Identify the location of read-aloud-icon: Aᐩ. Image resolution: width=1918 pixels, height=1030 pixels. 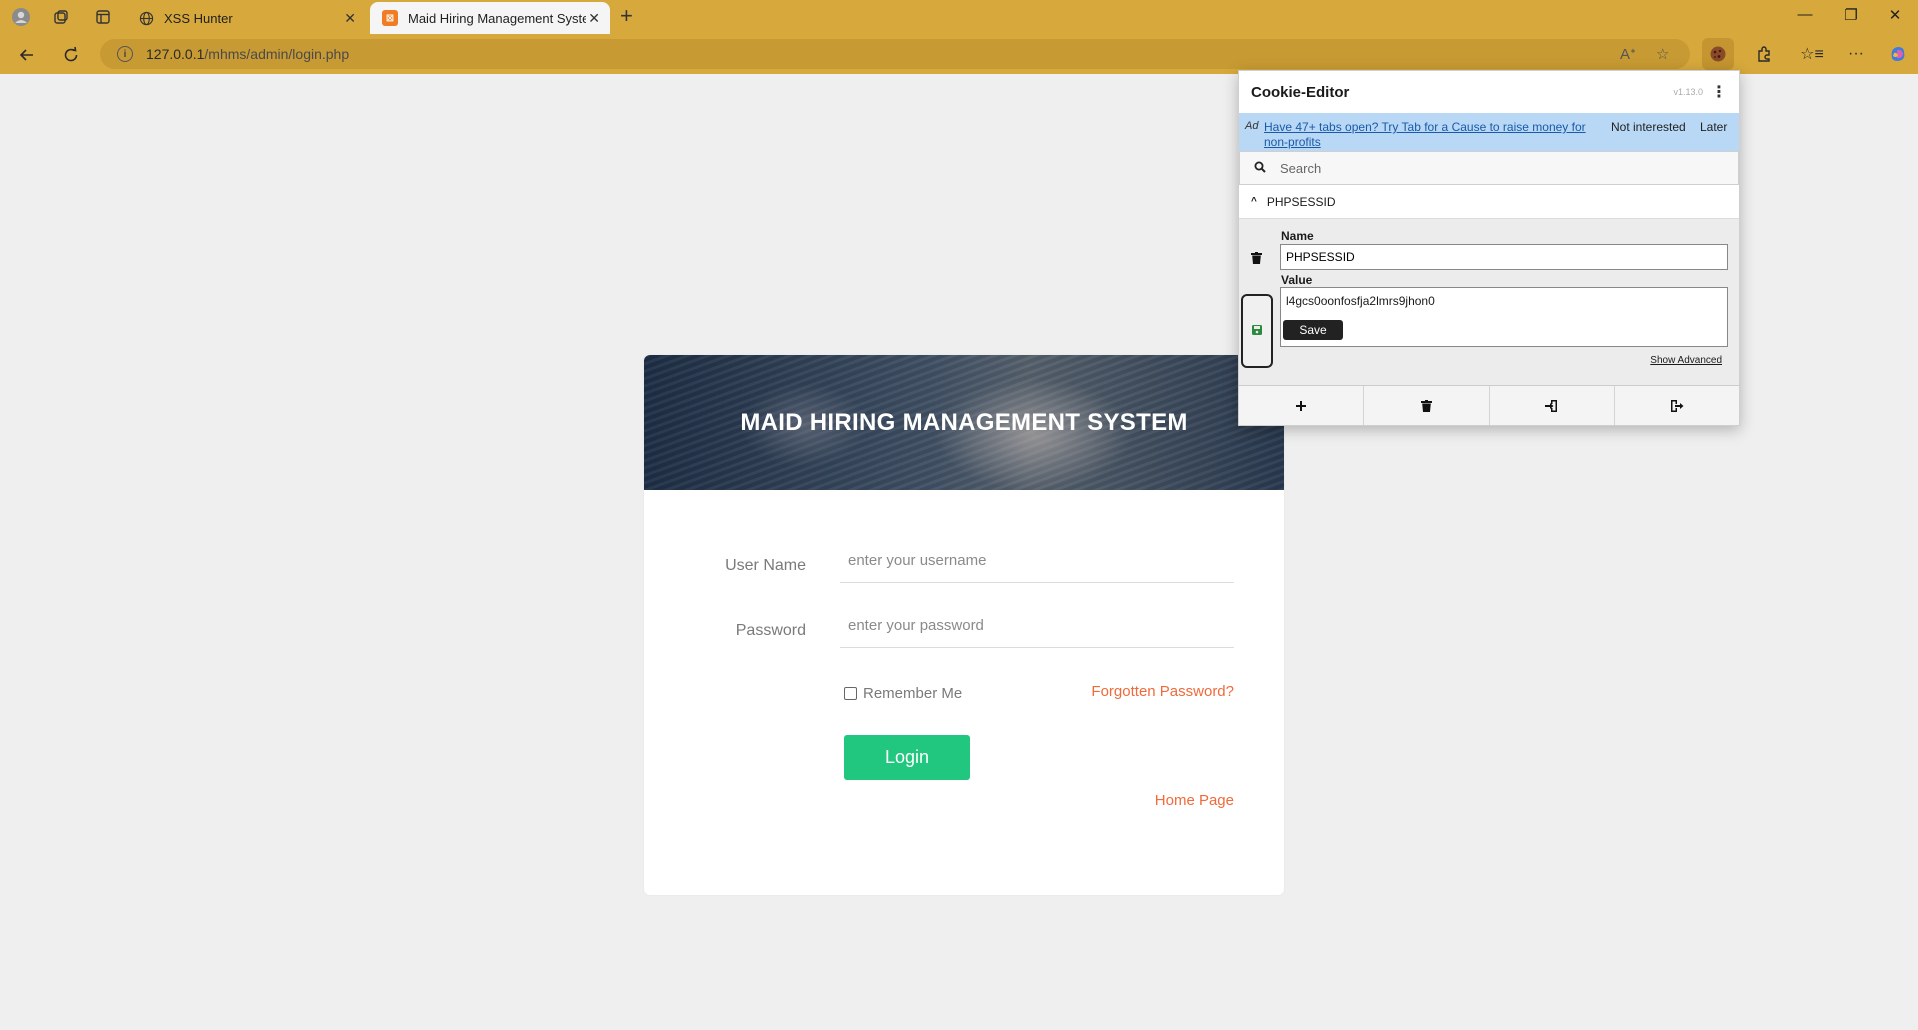
(1628, 54).